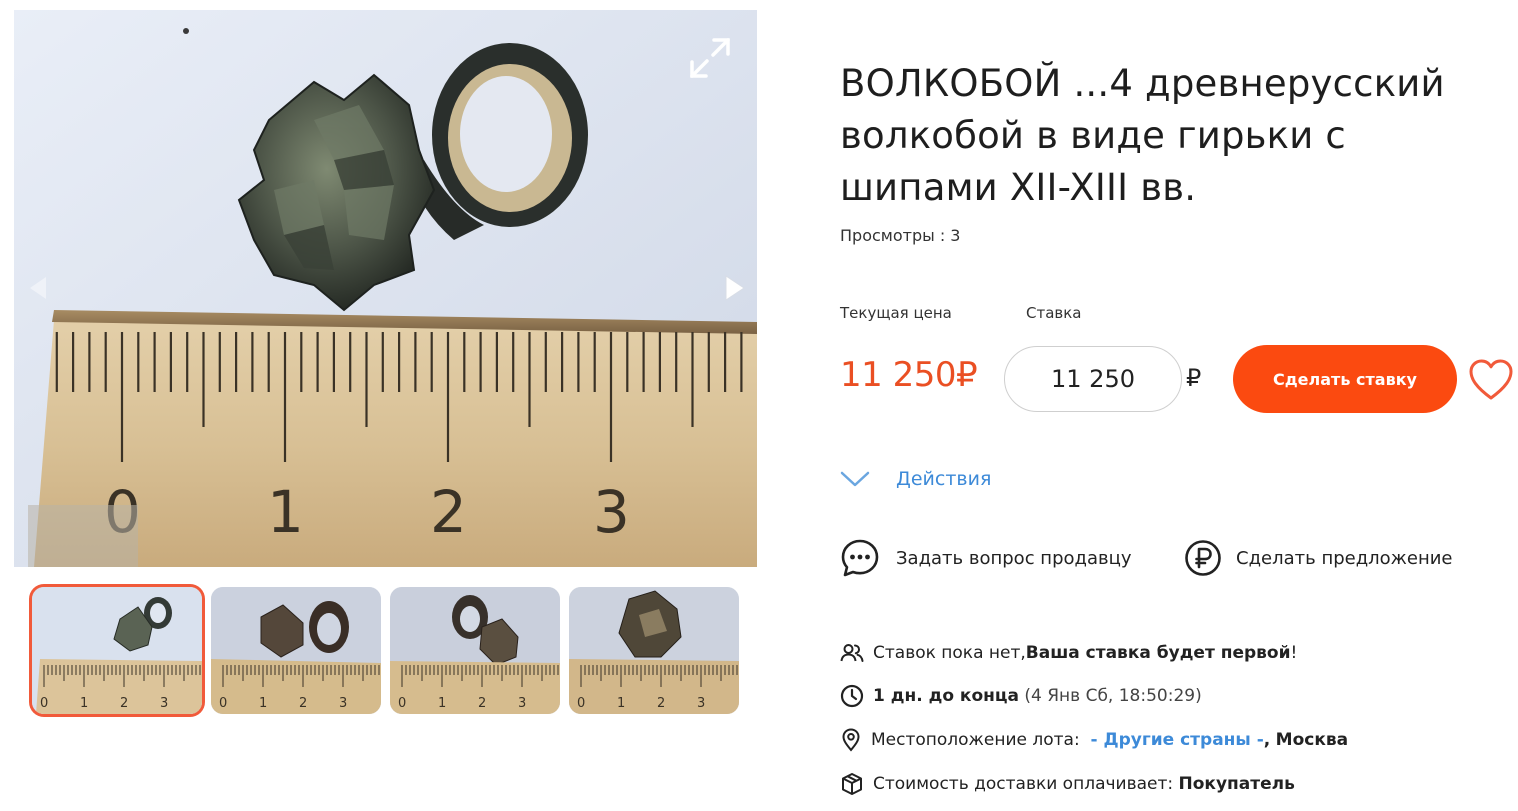 This screenshot has width=1518, height=811. I want to click on current-price-label: Текущая цена, so click(896, 313).